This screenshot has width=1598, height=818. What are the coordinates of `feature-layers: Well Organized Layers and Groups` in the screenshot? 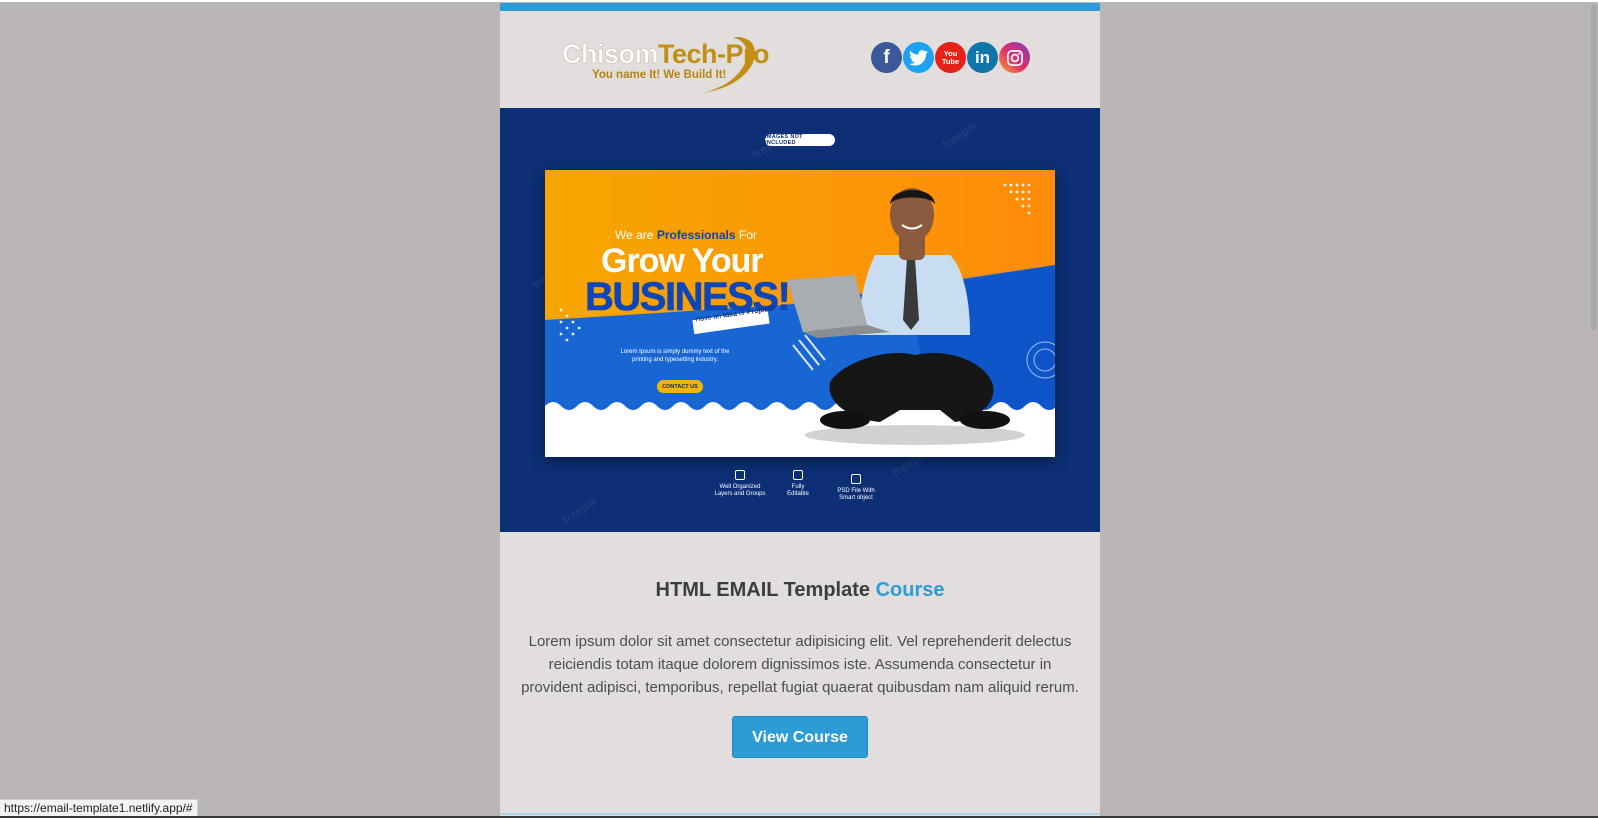 It's located at (740, 484).